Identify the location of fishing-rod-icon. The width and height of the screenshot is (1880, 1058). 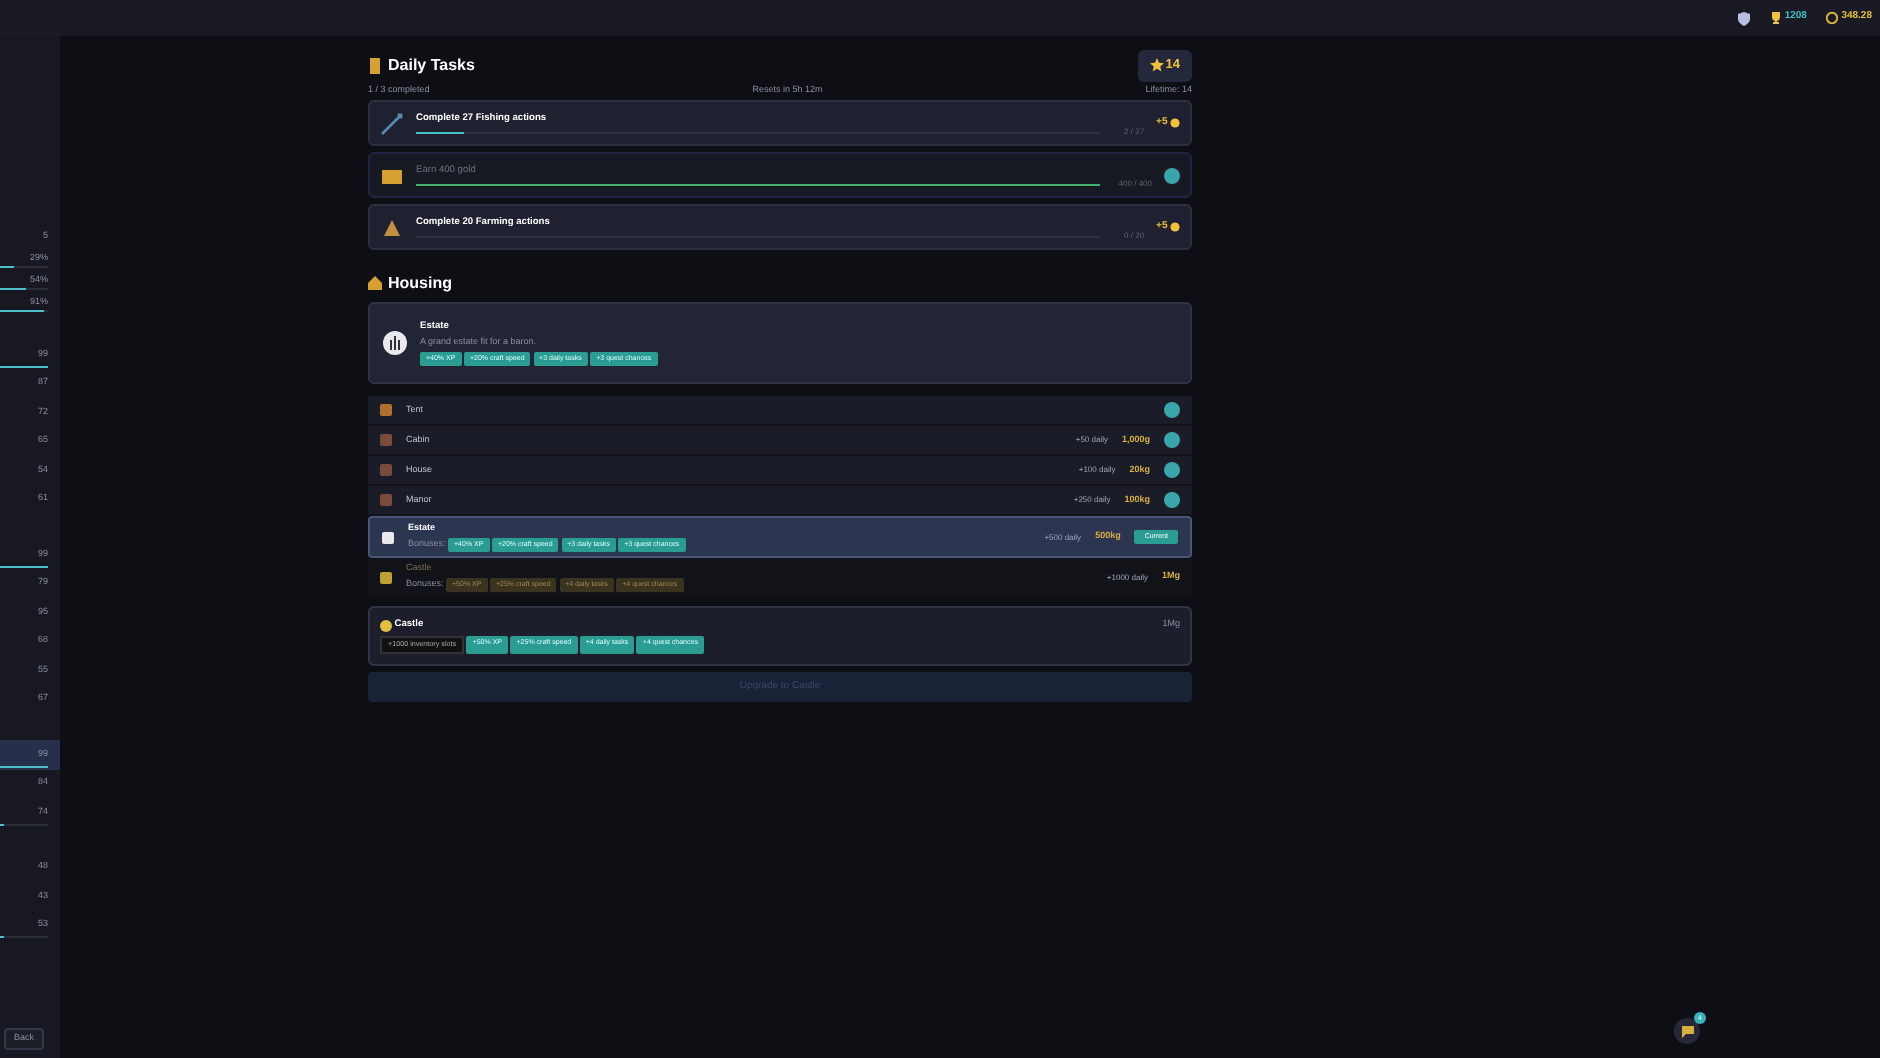
(392, 123).